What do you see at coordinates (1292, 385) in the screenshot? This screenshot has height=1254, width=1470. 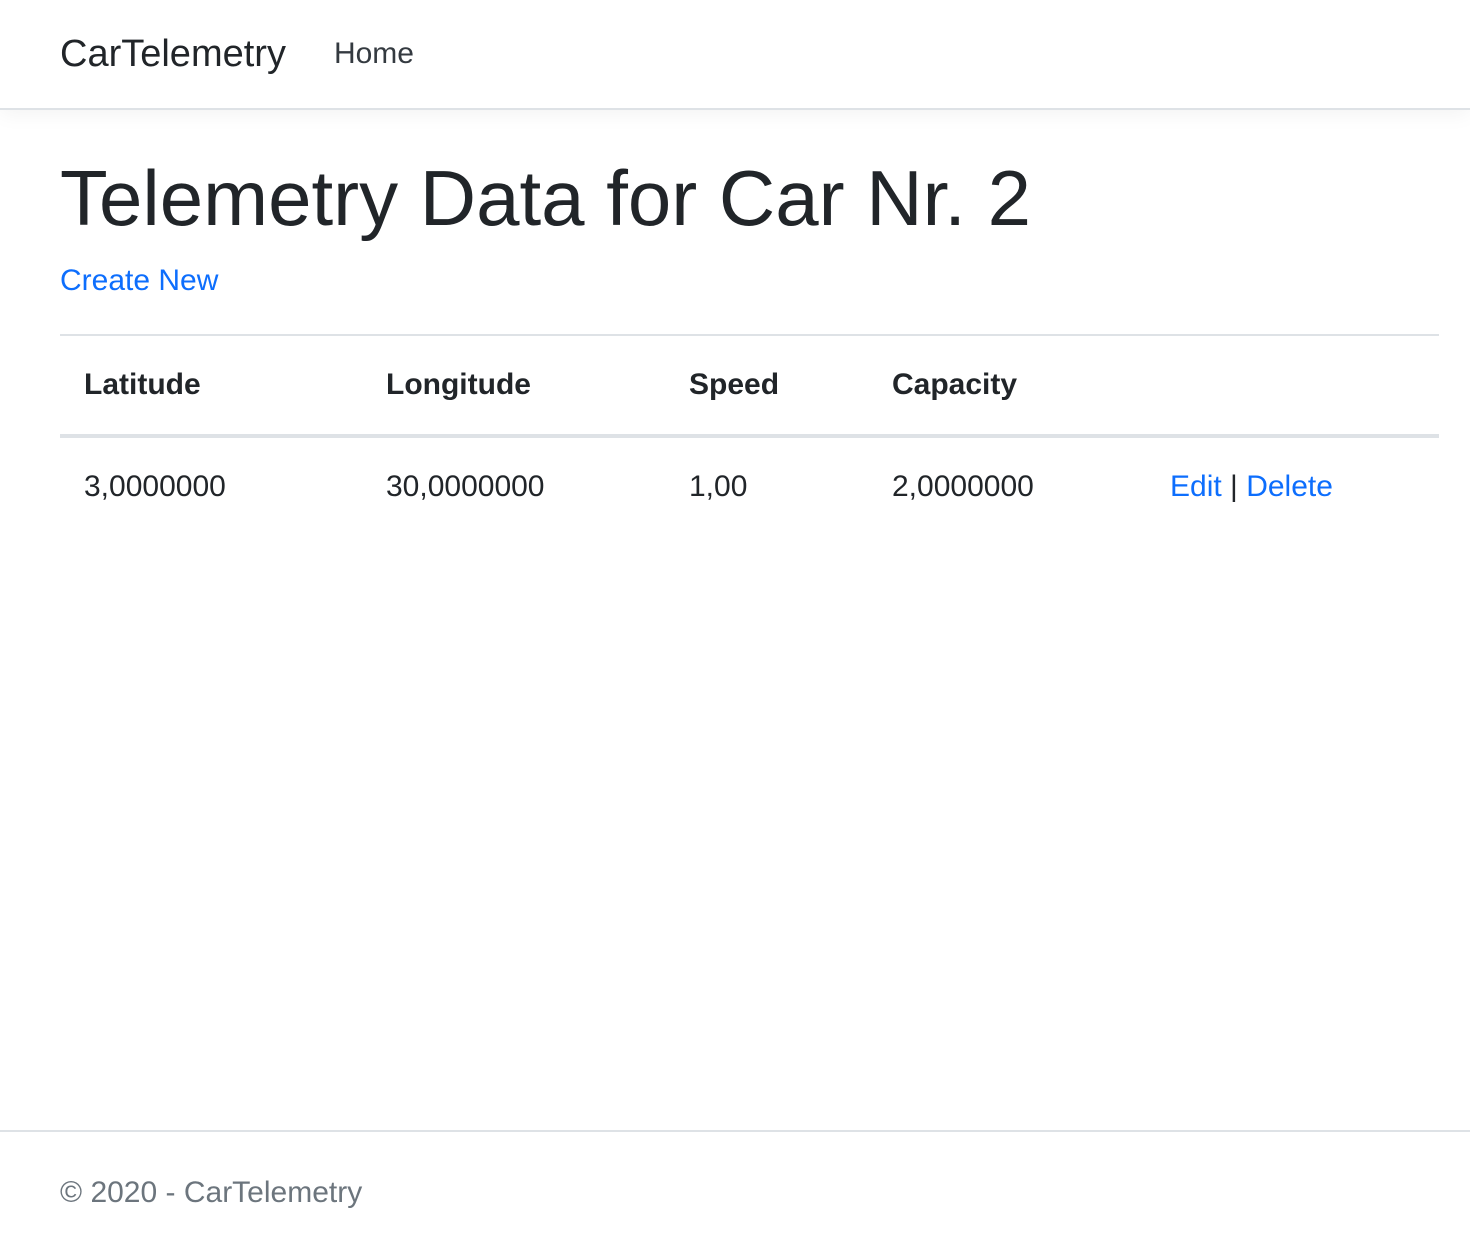 I see `header-actions` at bounding box center [1292, 385].